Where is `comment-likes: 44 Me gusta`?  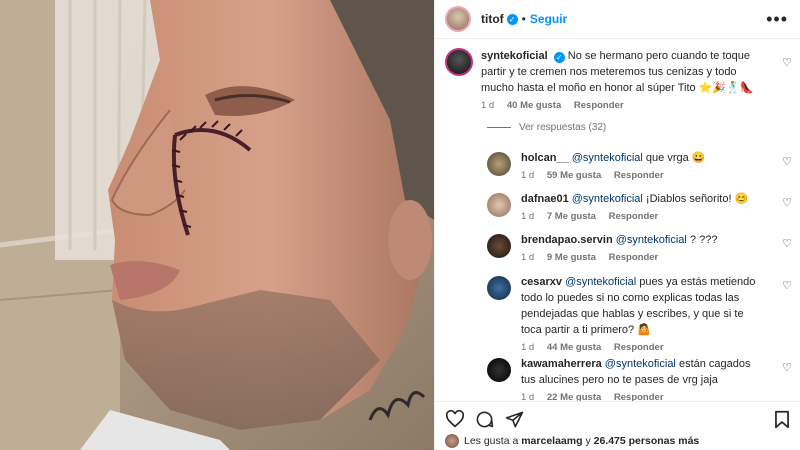 comment-likes: 44 Me gusta is located at coordinates (574, 347).